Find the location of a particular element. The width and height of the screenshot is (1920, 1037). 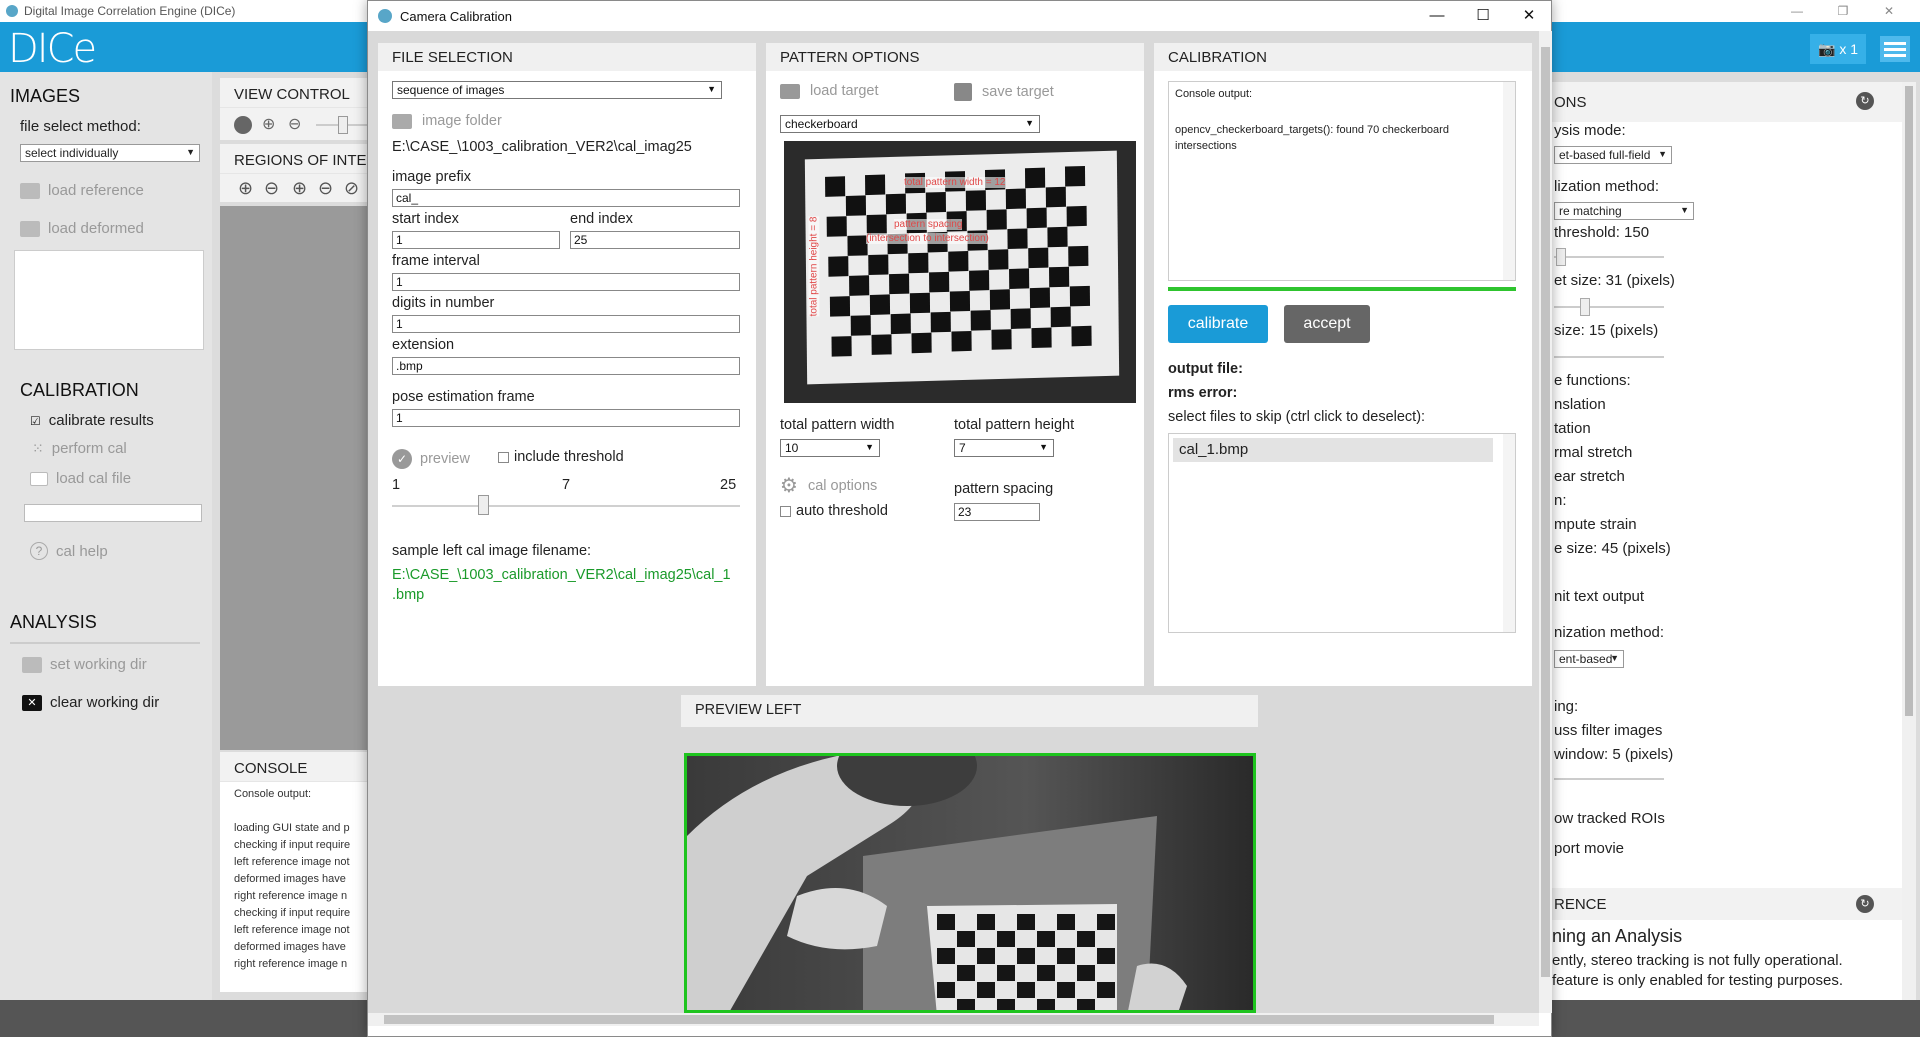

cal-help-button: ? cal help is located at coordinates (69, 551).